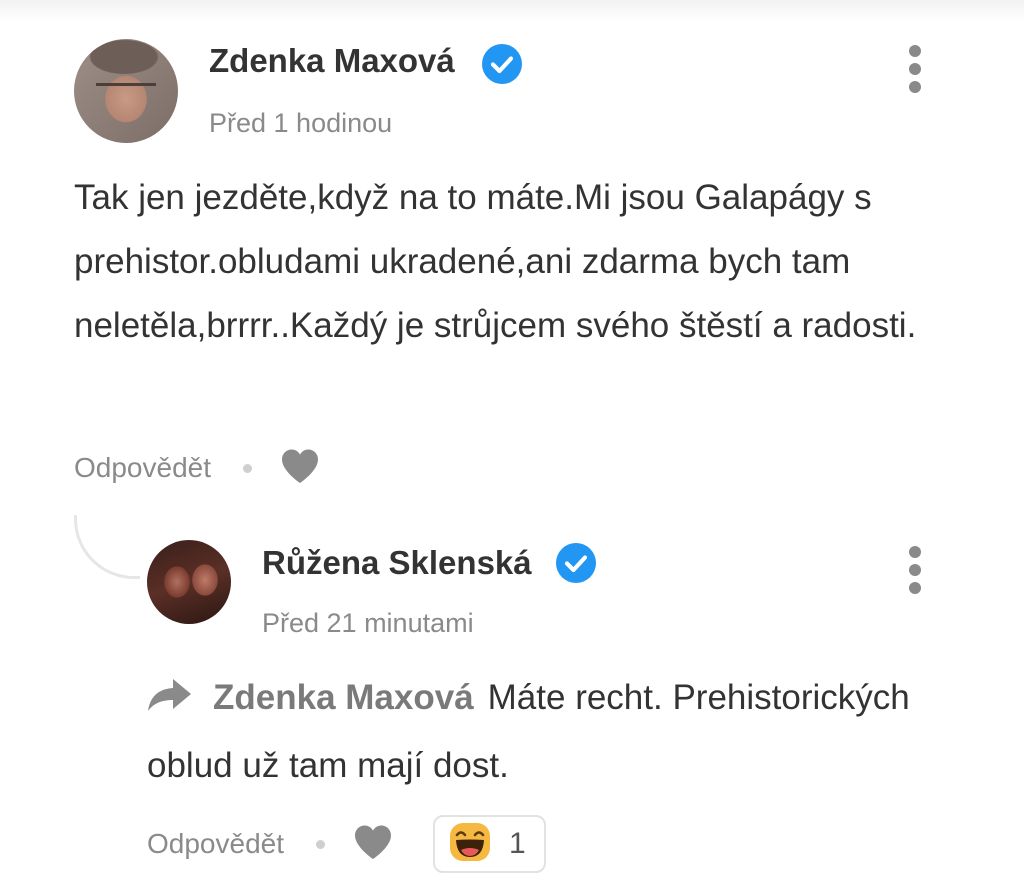 This screenshot has width=1024, height=891. I want to click on reaction-button: 1, so click(489, 844).